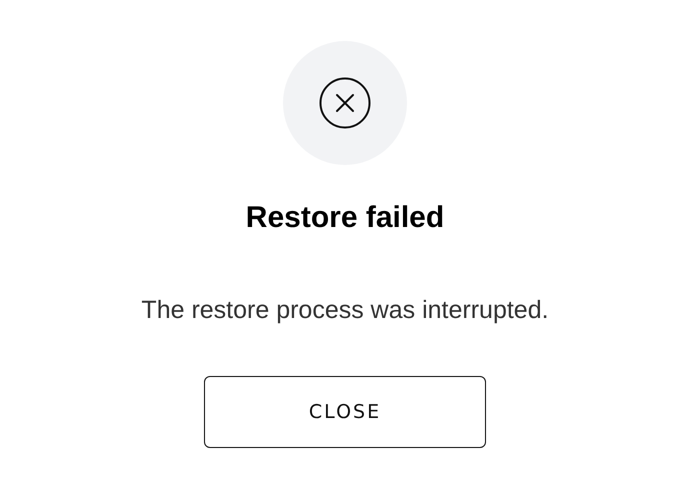 Image resolution: width=690 pixels, height=492 pixels. I want to click on dialog-title: Restore failed, so click(345, 218).